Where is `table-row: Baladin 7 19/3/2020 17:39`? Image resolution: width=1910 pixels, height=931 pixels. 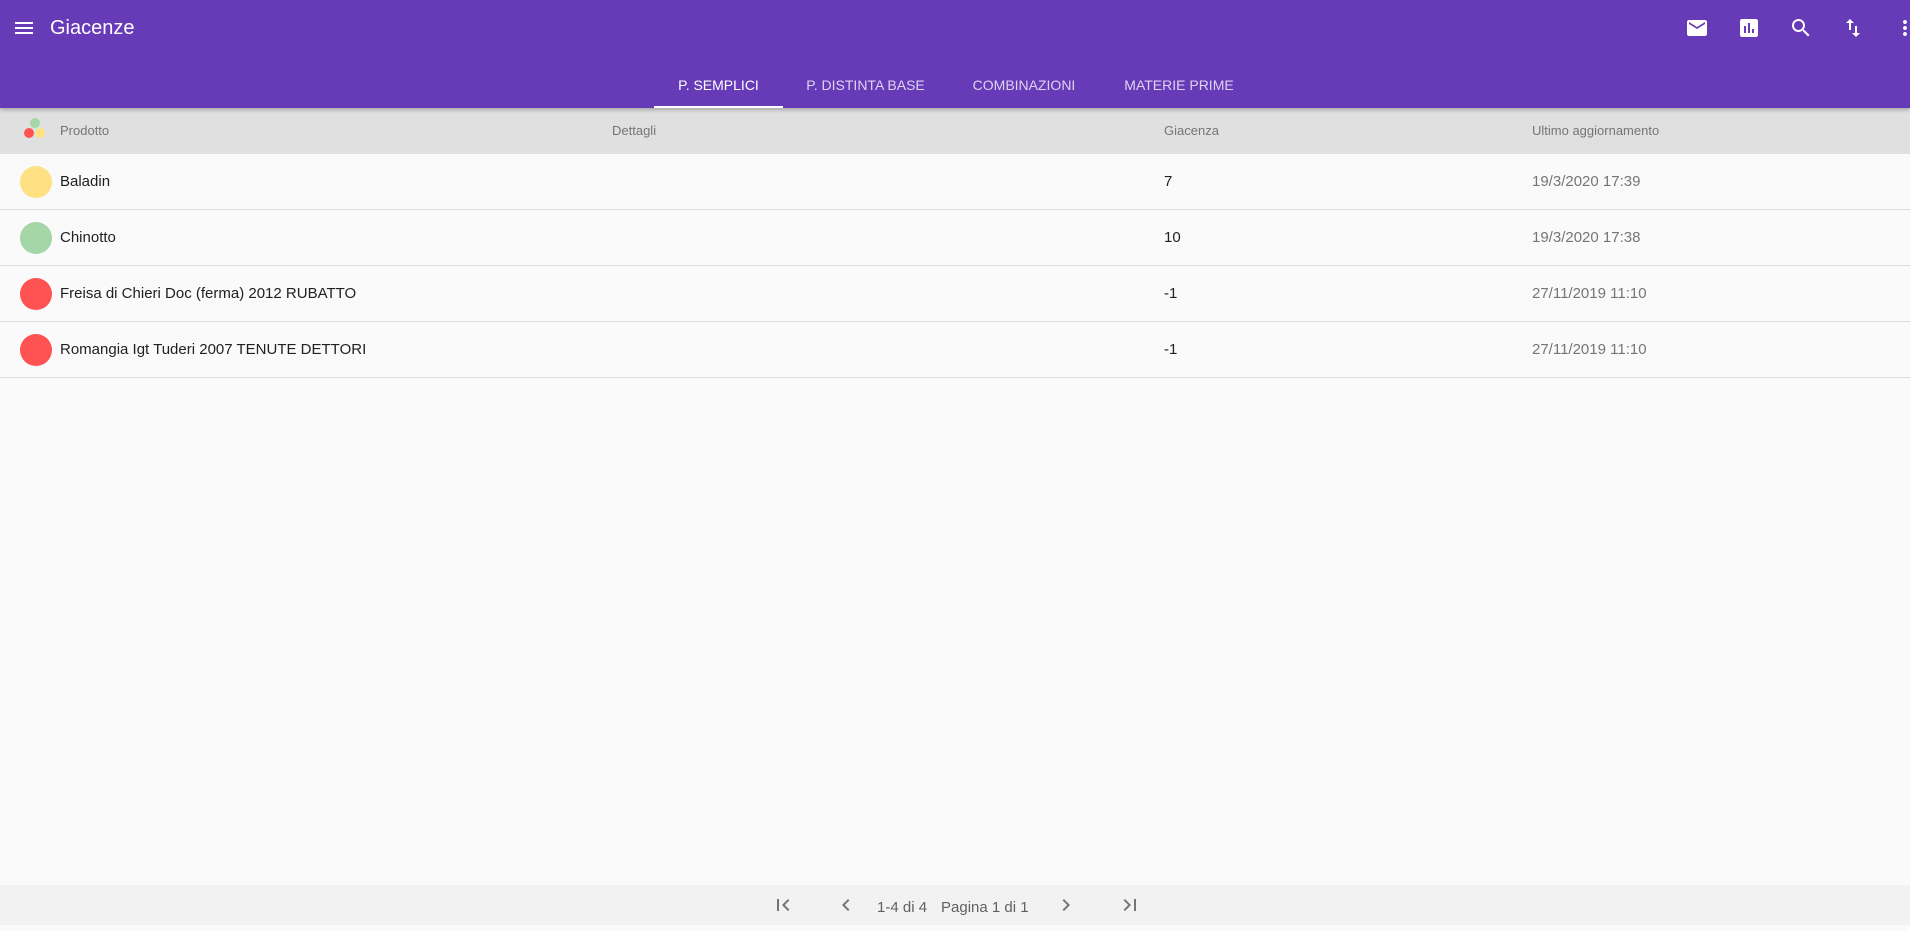
table-row: Baladin 7 19/3/2020 17:39 is located at coordinates (955, 182).